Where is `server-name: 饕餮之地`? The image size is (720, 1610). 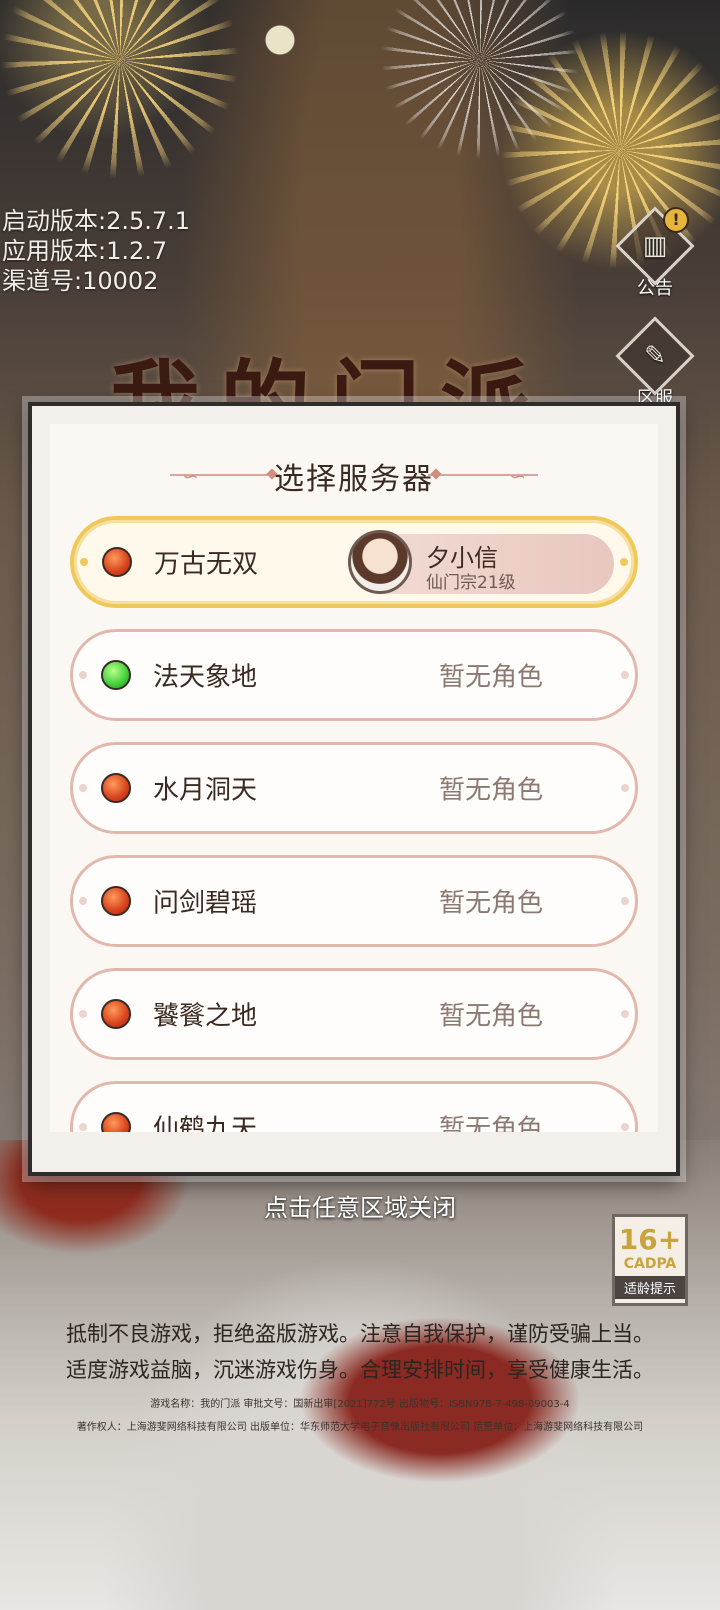
server-name: 饕餮之地 is located at coordinates (205, 1016).